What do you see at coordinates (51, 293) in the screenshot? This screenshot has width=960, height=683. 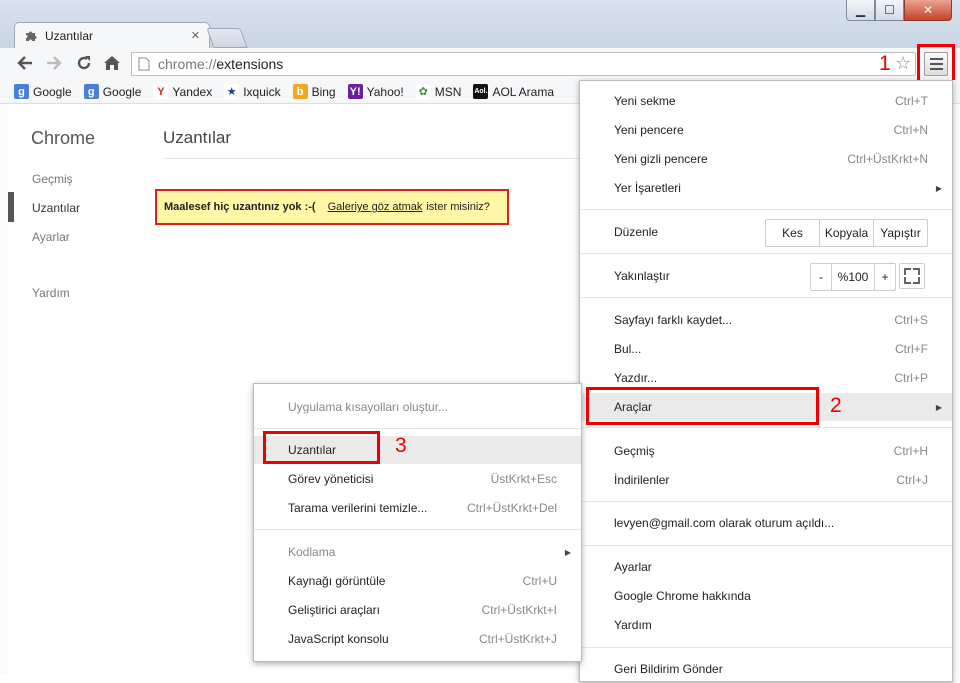 I see `sidebar-item-help: Yardım` at bounding box center [51, 293].